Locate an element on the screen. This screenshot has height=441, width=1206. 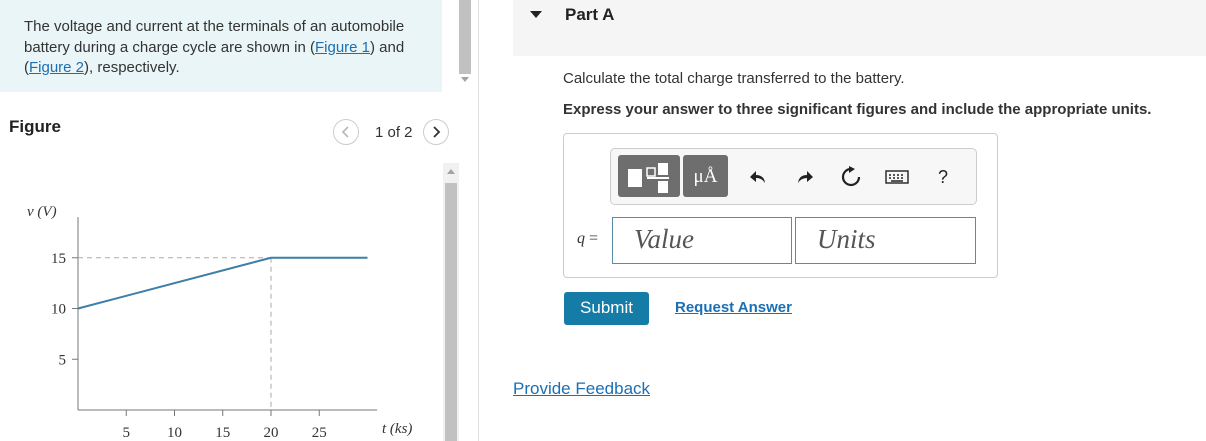
y-tick-label: 5 is located at coordinates (63, 360).